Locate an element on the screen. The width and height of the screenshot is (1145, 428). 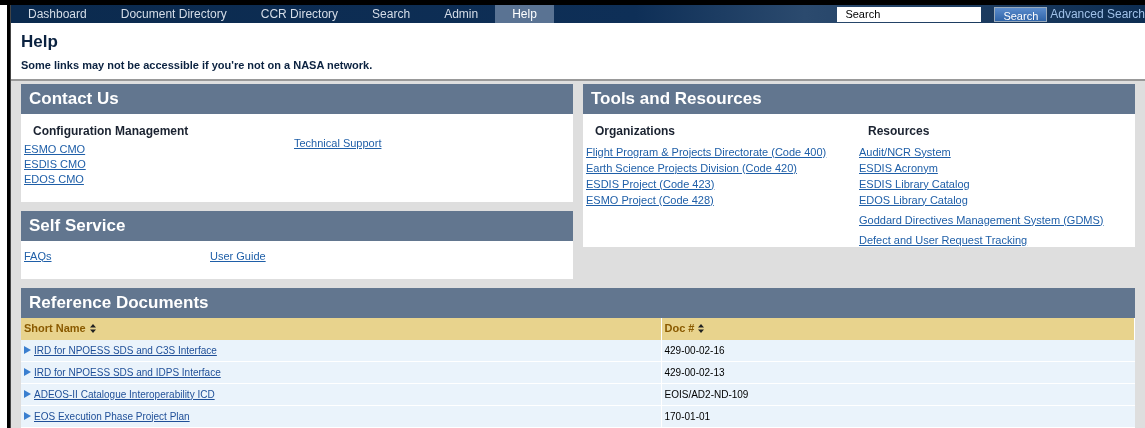
page-title: Help is located at coordinates (40, 42).